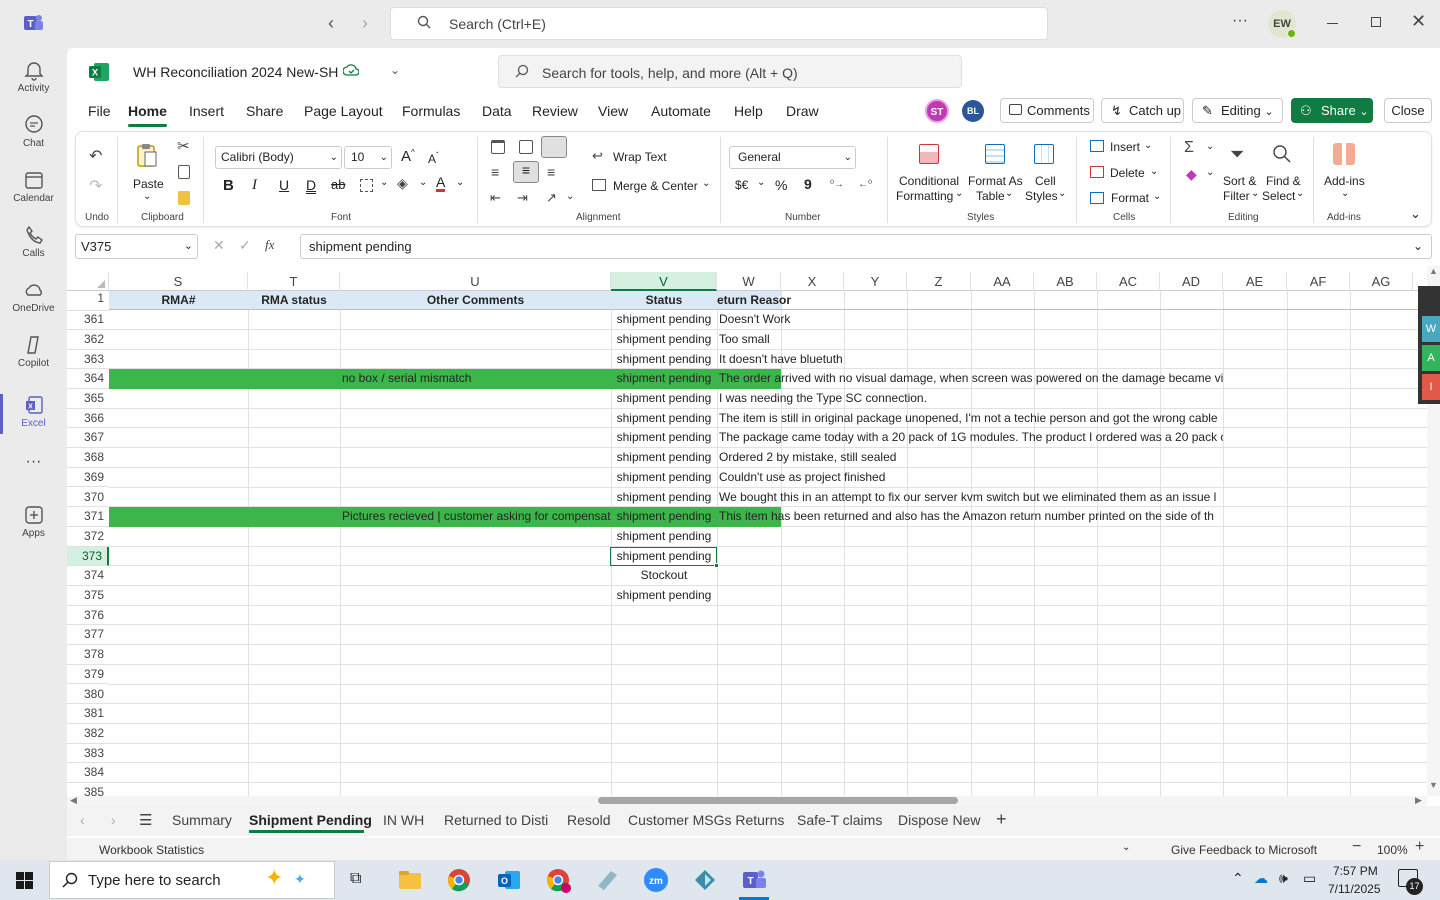  What do you see at coordinates (1041, 196) in the screenshot?
I see `cell-styles-label-2: Styles` at bounding box center [1041, 196].